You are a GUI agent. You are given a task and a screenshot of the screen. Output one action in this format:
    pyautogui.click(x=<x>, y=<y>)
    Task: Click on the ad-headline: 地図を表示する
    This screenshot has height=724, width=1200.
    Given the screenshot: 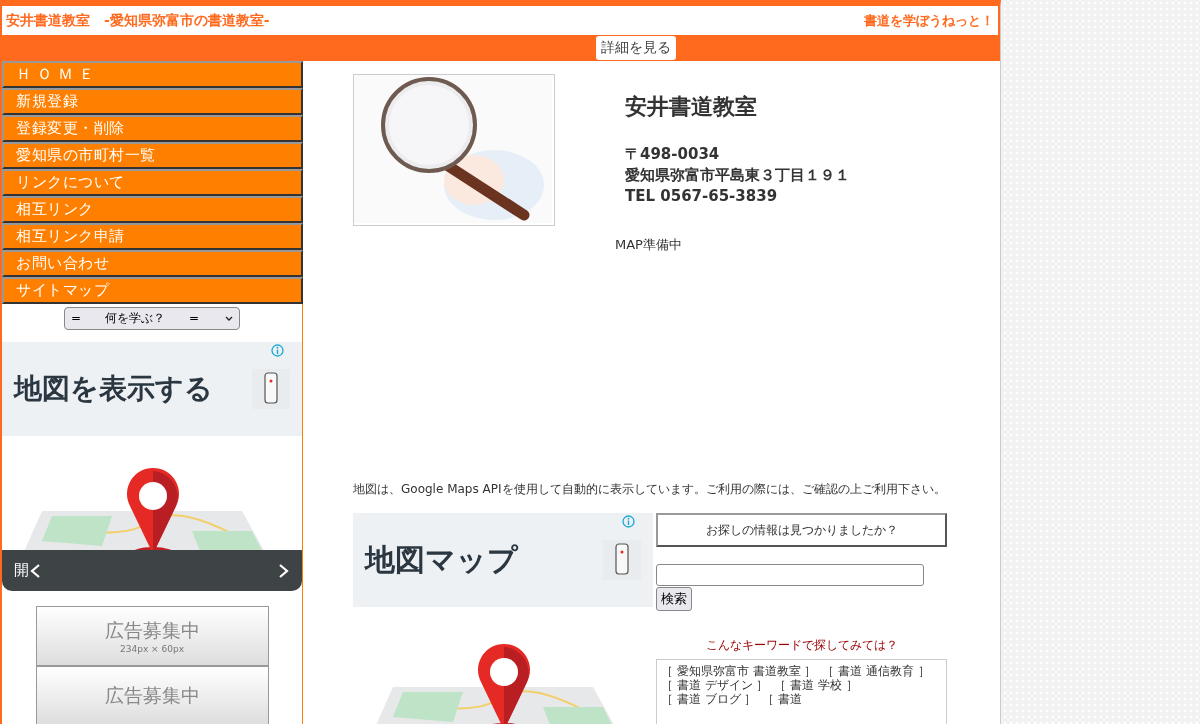 What is the action you would take?
    pyautogui.click(x=113, y=389)
    